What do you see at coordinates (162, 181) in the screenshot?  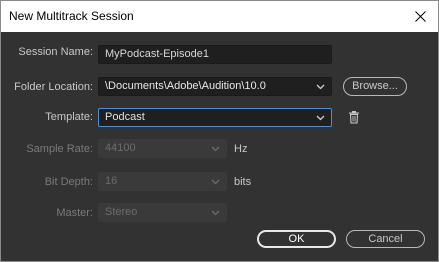 I see `bit-depth-dropdown: 16` at bounding box center [162, 181].